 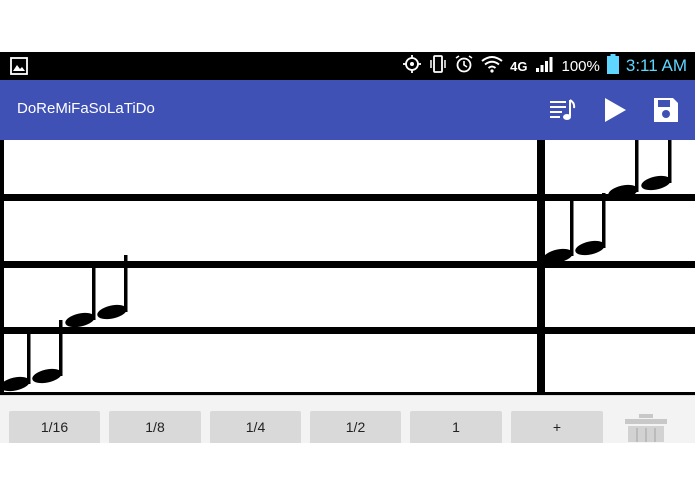 What do you see at coordinates (456, 427) in the screenshot?
I see `duration-whole-button: 1` at bounding box center [456, 427].